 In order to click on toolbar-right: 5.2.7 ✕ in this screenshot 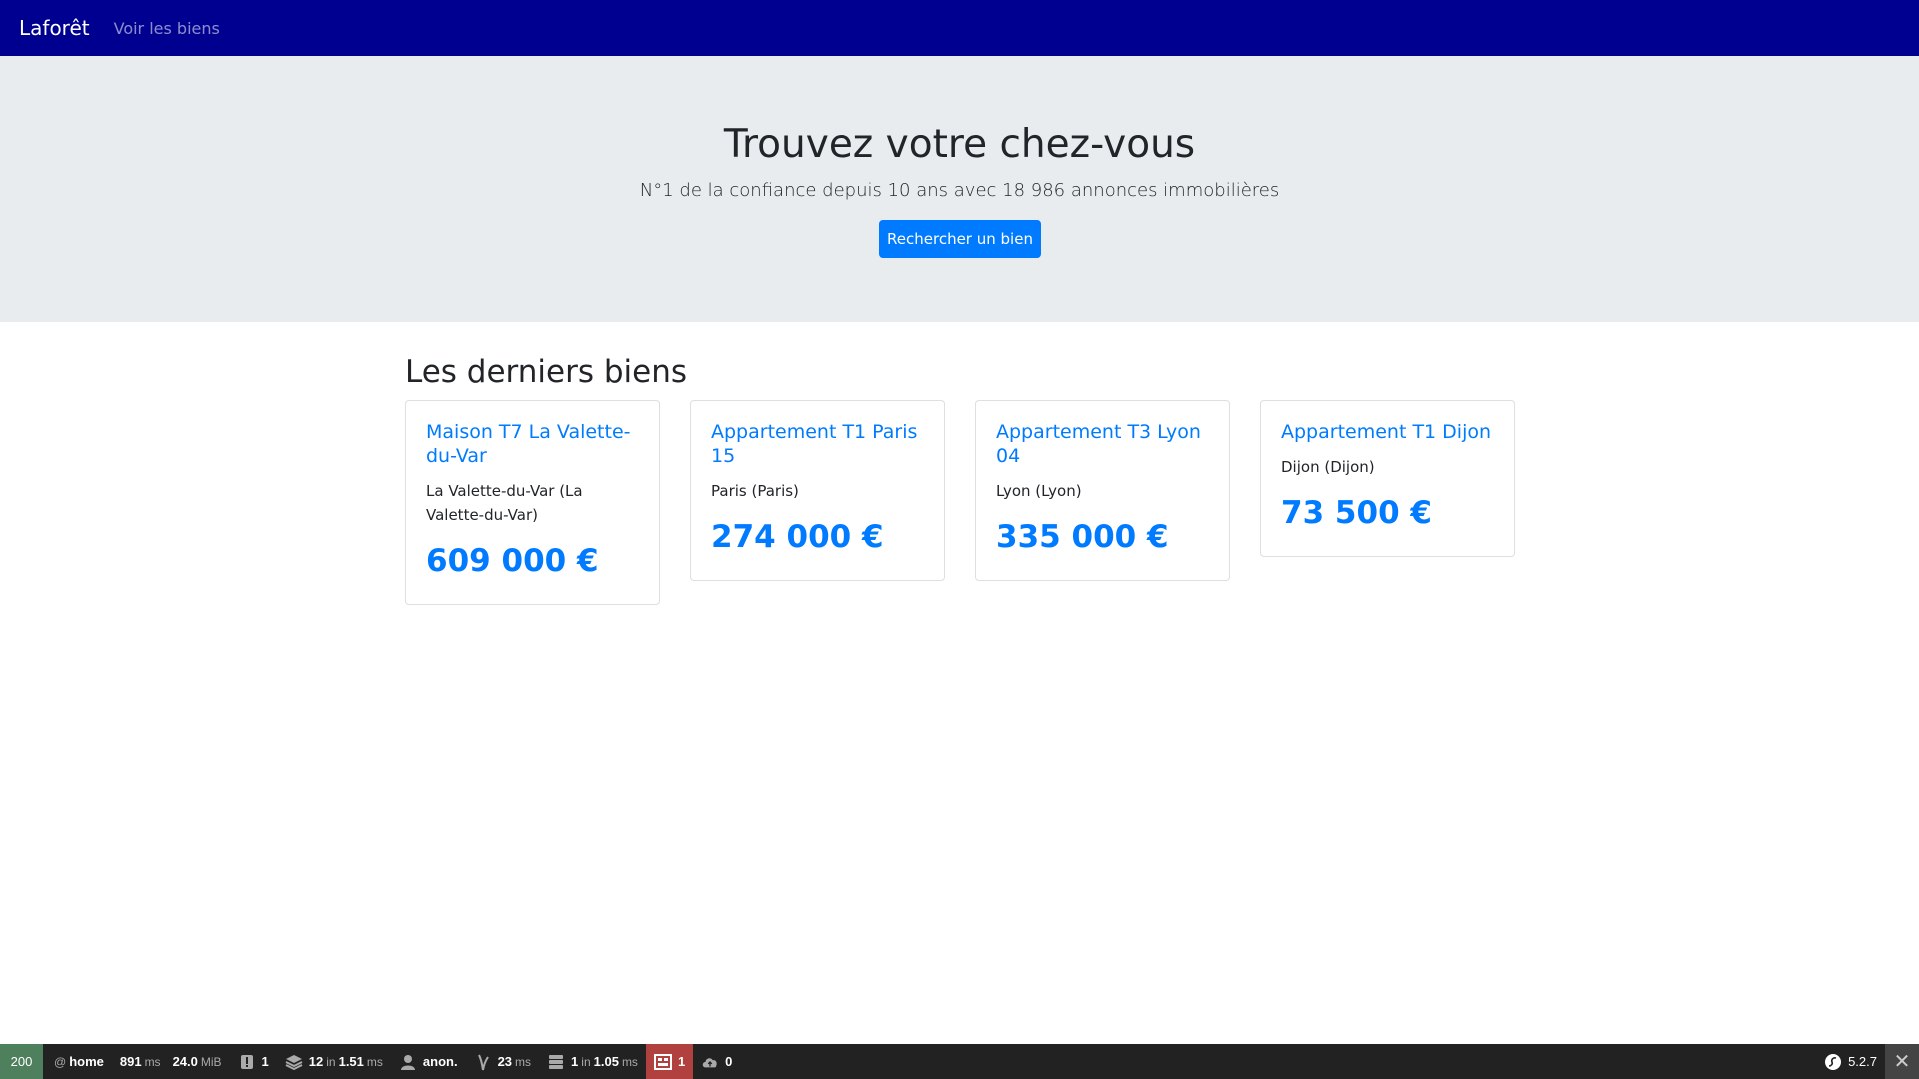, I will do `click(1867, 1061)`.